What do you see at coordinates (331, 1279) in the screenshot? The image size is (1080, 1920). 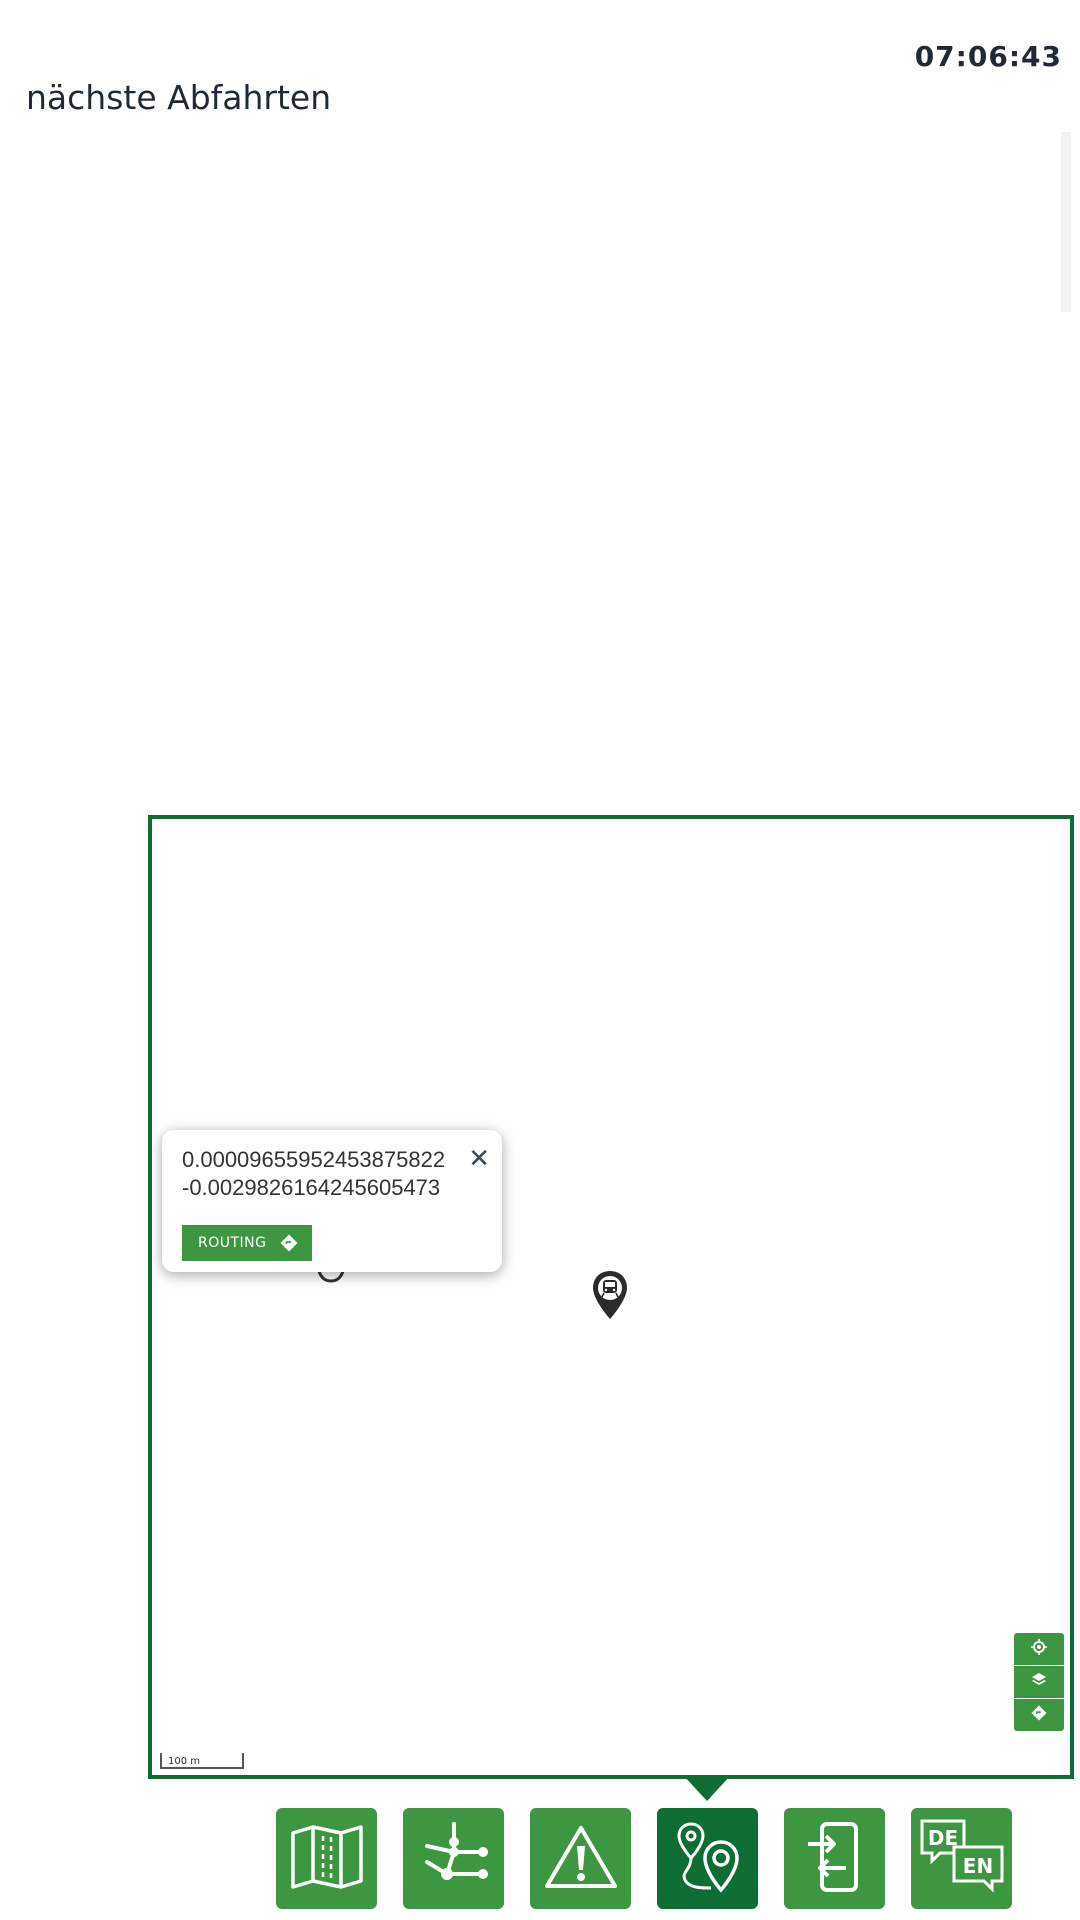 I see `selected-location-marker` at bounding box center [331, 1279].